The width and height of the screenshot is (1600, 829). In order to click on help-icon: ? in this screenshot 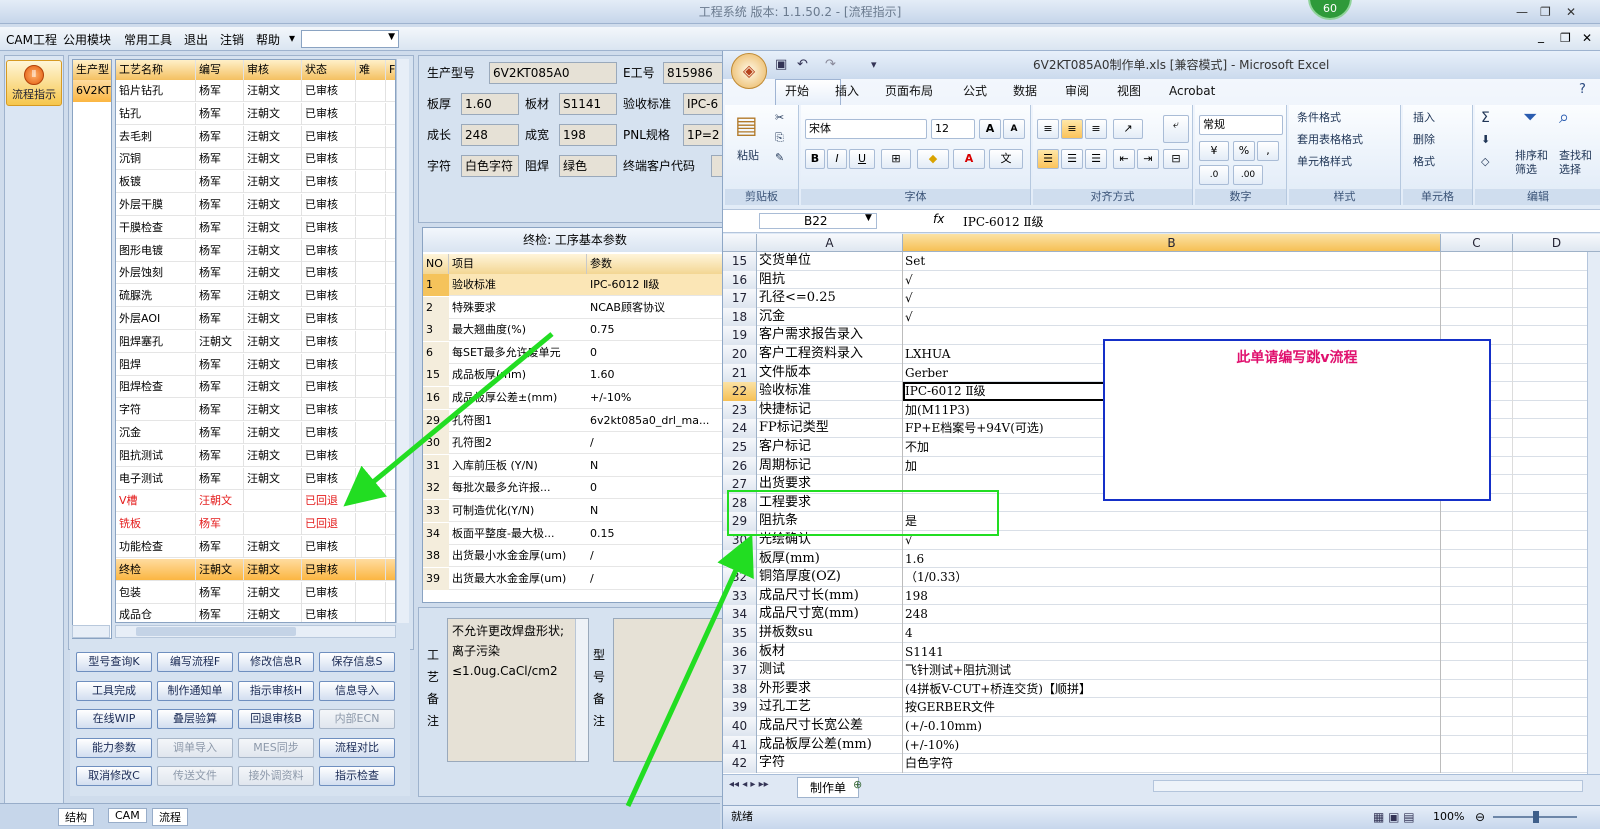, I will do `click(1582, 89)`.